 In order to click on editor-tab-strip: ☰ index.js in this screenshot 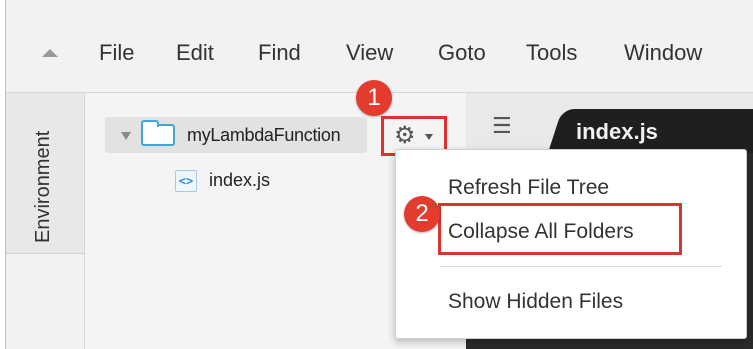, I will do `click(609, 129)`.